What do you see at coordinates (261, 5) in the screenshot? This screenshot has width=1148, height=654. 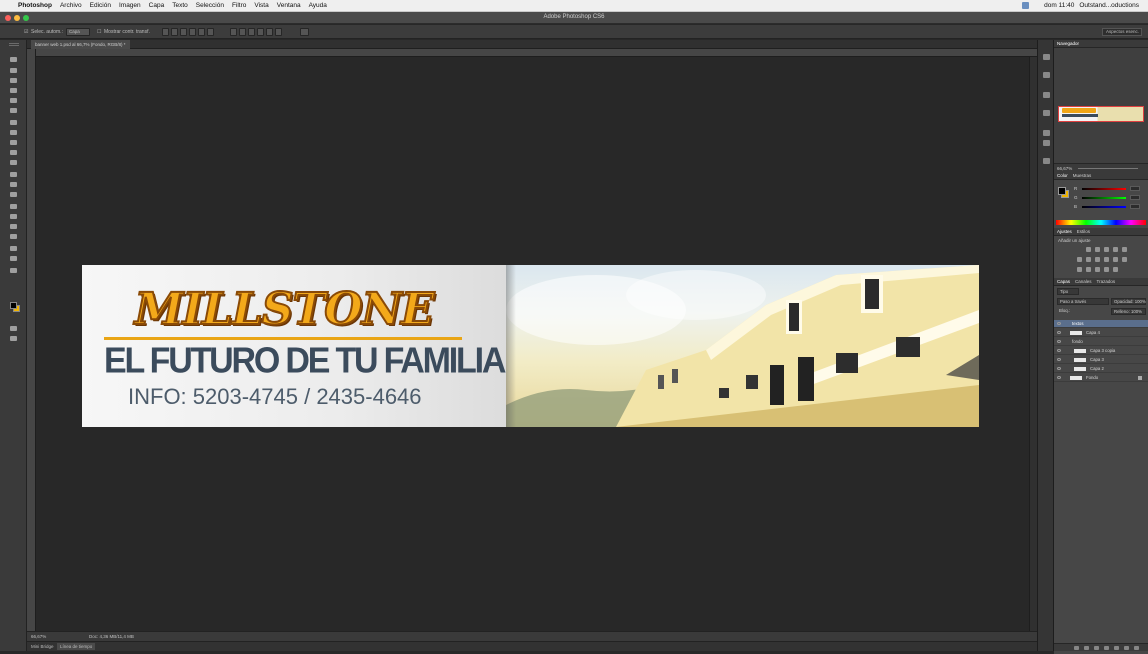 I see `menu-vista: Vista` at bounding box center [261, 5].